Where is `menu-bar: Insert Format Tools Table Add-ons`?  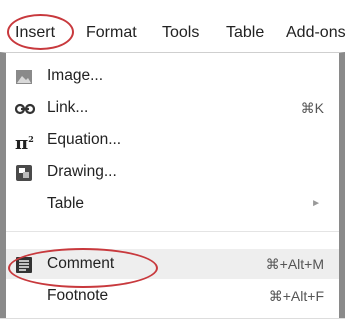
menu-bar: Insert Format Tools Table Add-ons is located at coordinates (172, 33).